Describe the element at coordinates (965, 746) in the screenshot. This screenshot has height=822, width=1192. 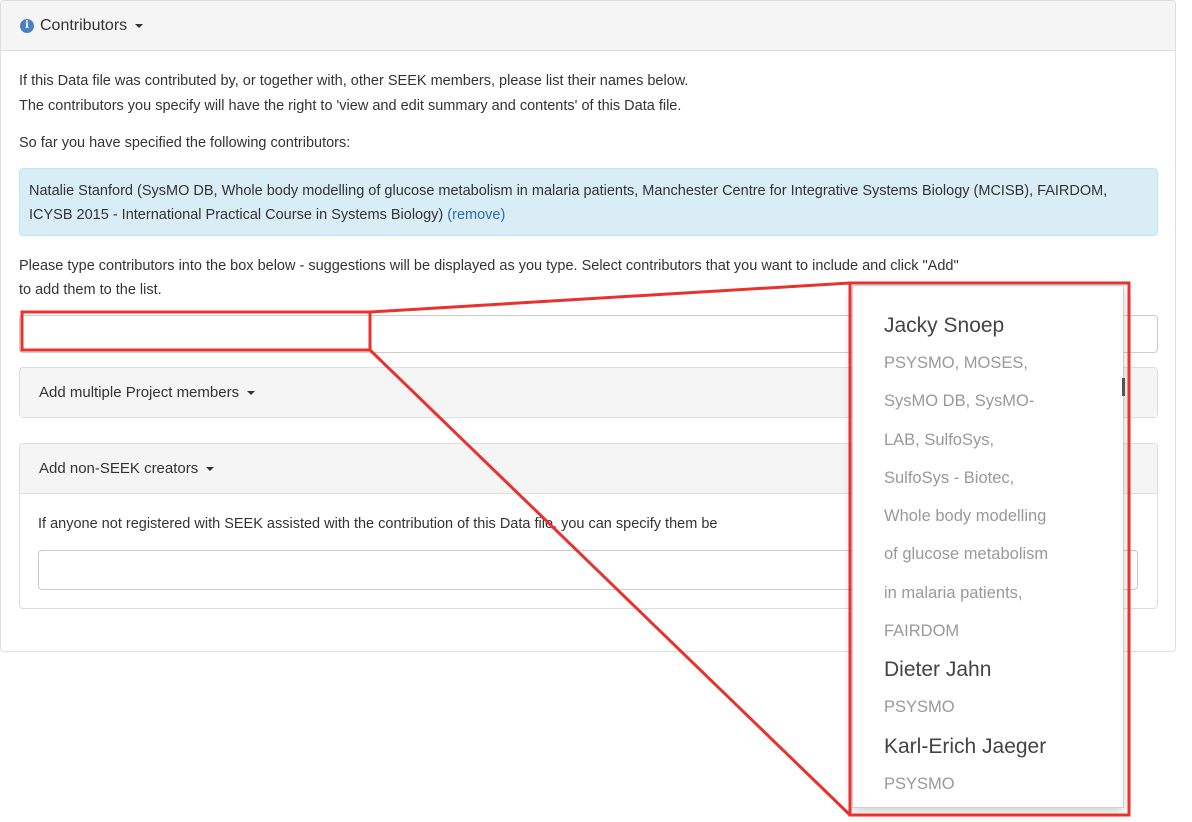
I see `suggestion-name: Karl-Erich Jaeger` at that location.